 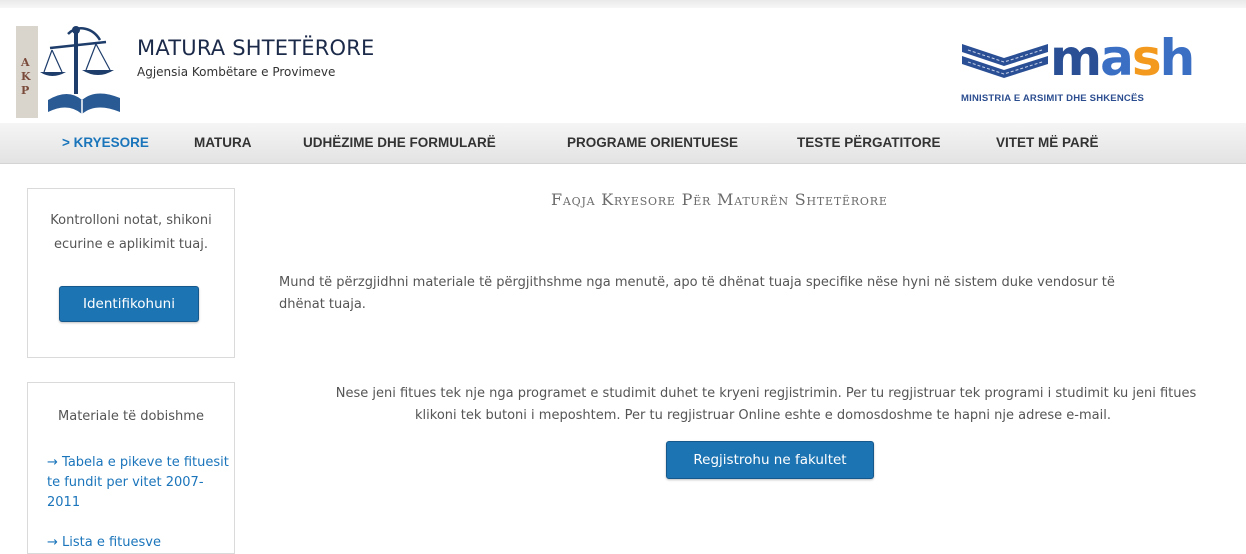 I want to click on nav-item-udhezime: UDHËZIME DHE FORMULARË, so click(x=399, y=142).